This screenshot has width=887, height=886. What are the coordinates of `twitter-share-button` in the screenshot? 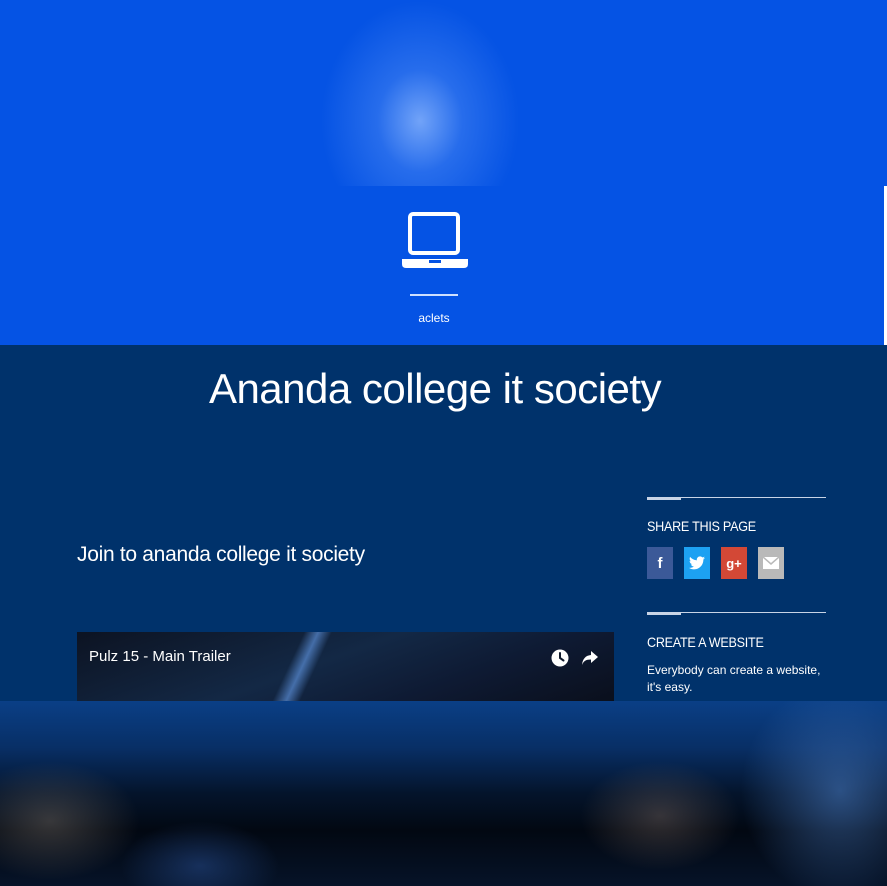 It's located at (697, 563).